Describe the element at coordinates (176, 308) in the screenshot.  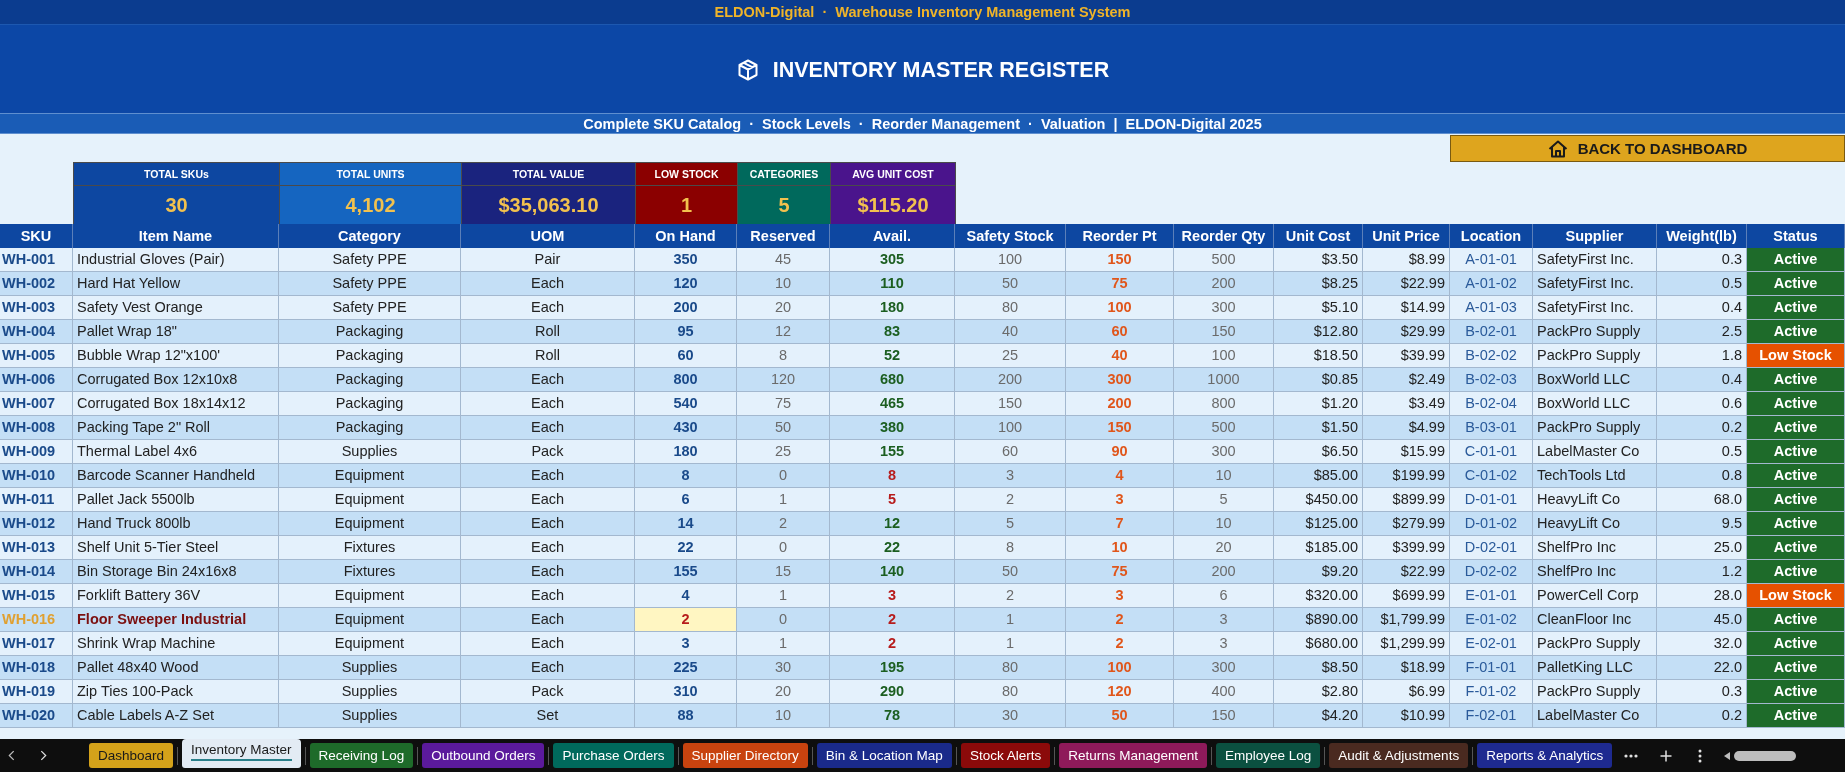
I see `item-name-cell: Safety Vest Orange` at that location.